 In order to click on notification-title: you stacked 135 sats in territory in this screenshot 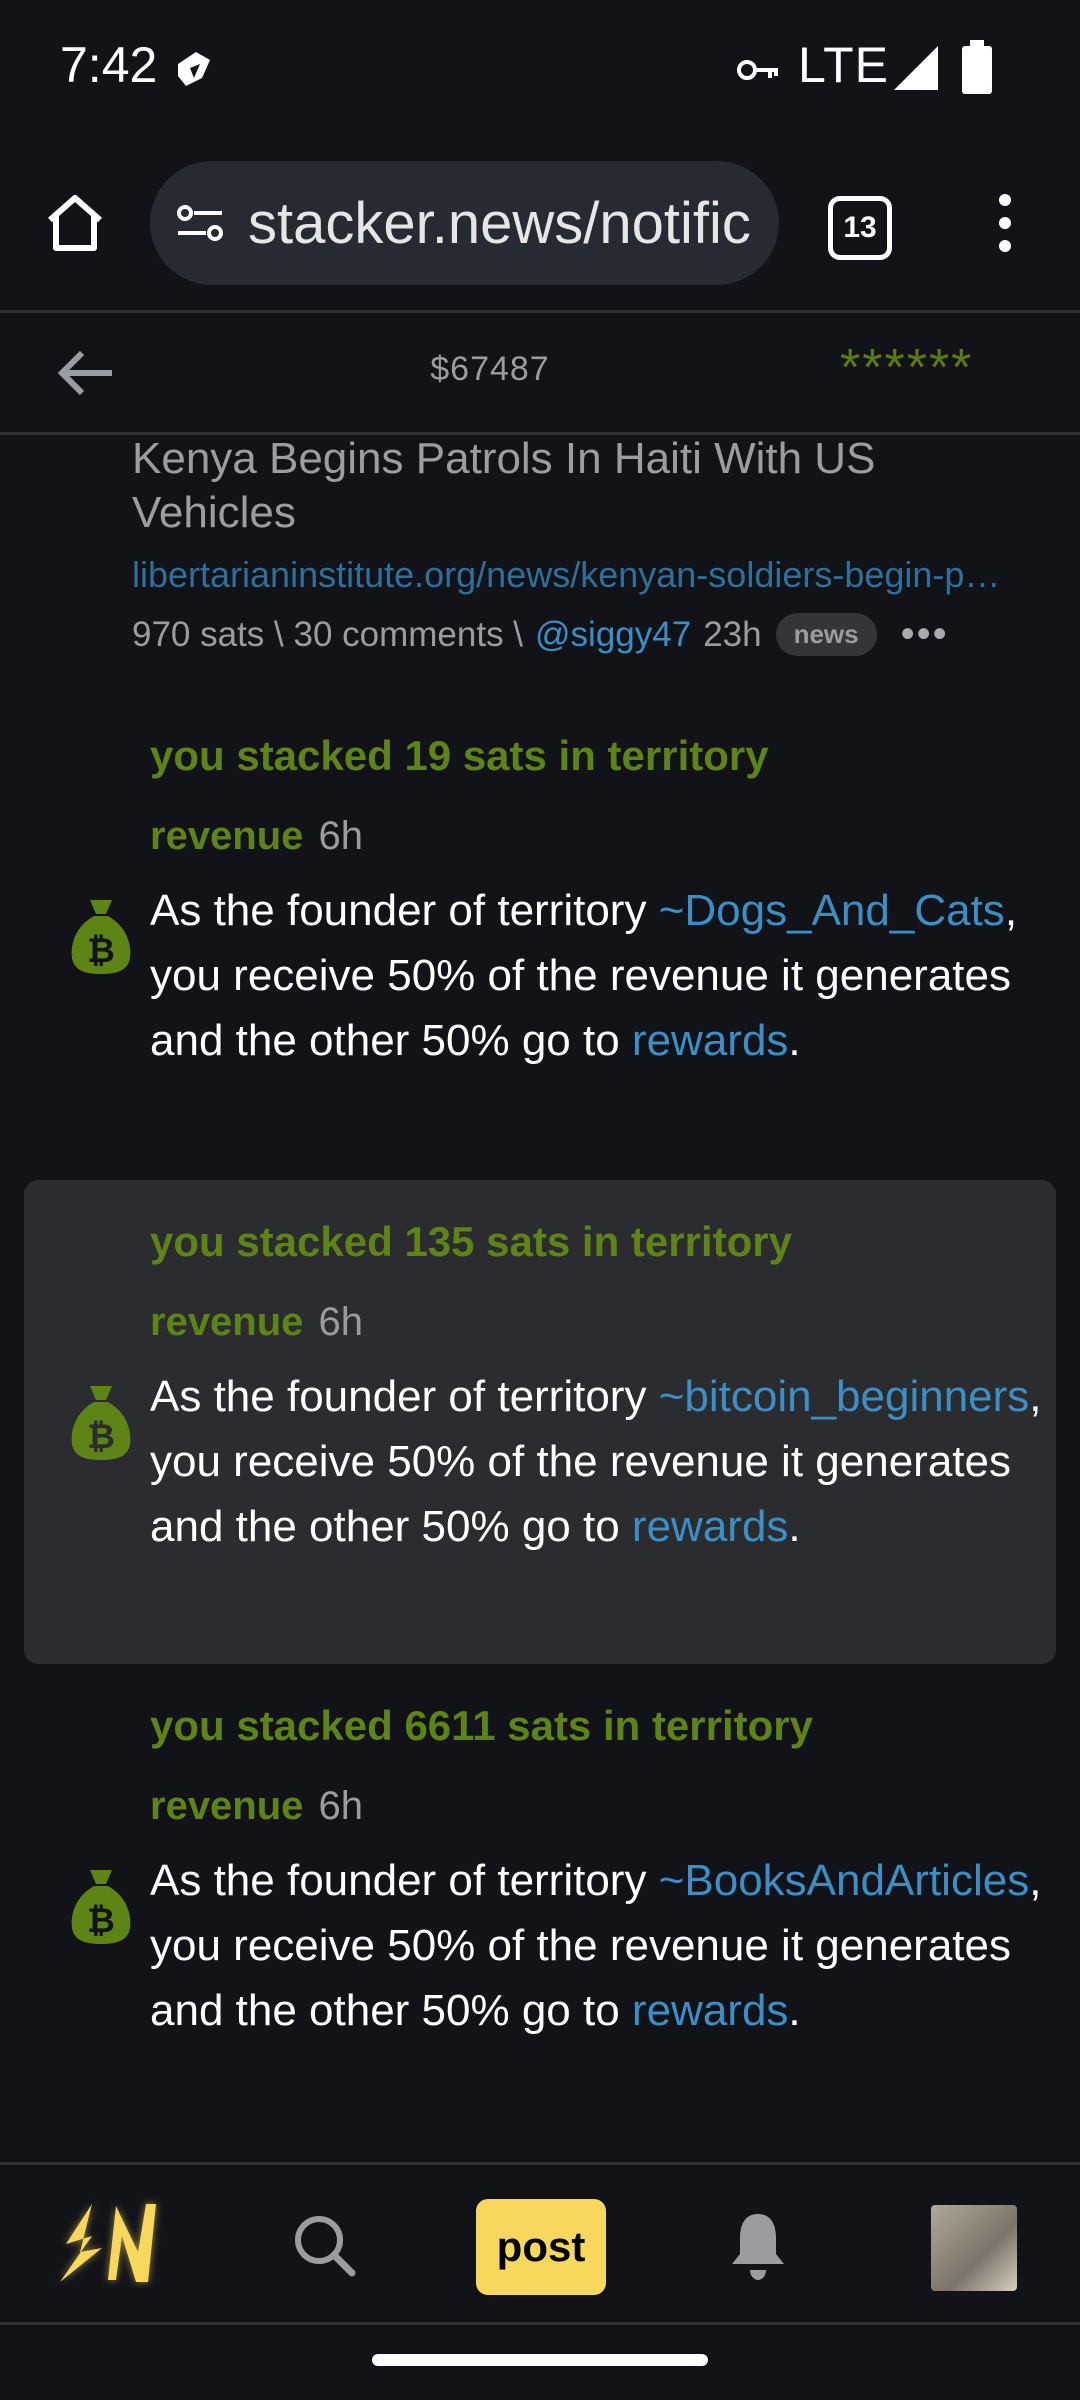, I will do `click(471, 1241)`.